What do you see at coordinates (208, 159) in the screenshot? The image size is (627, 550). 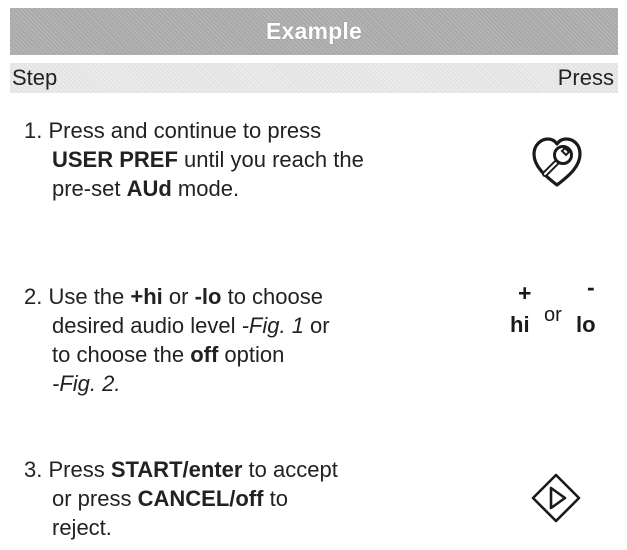 I see `step-1-line-2: USER PREF until you reach the` at bounding box center [208, 159].